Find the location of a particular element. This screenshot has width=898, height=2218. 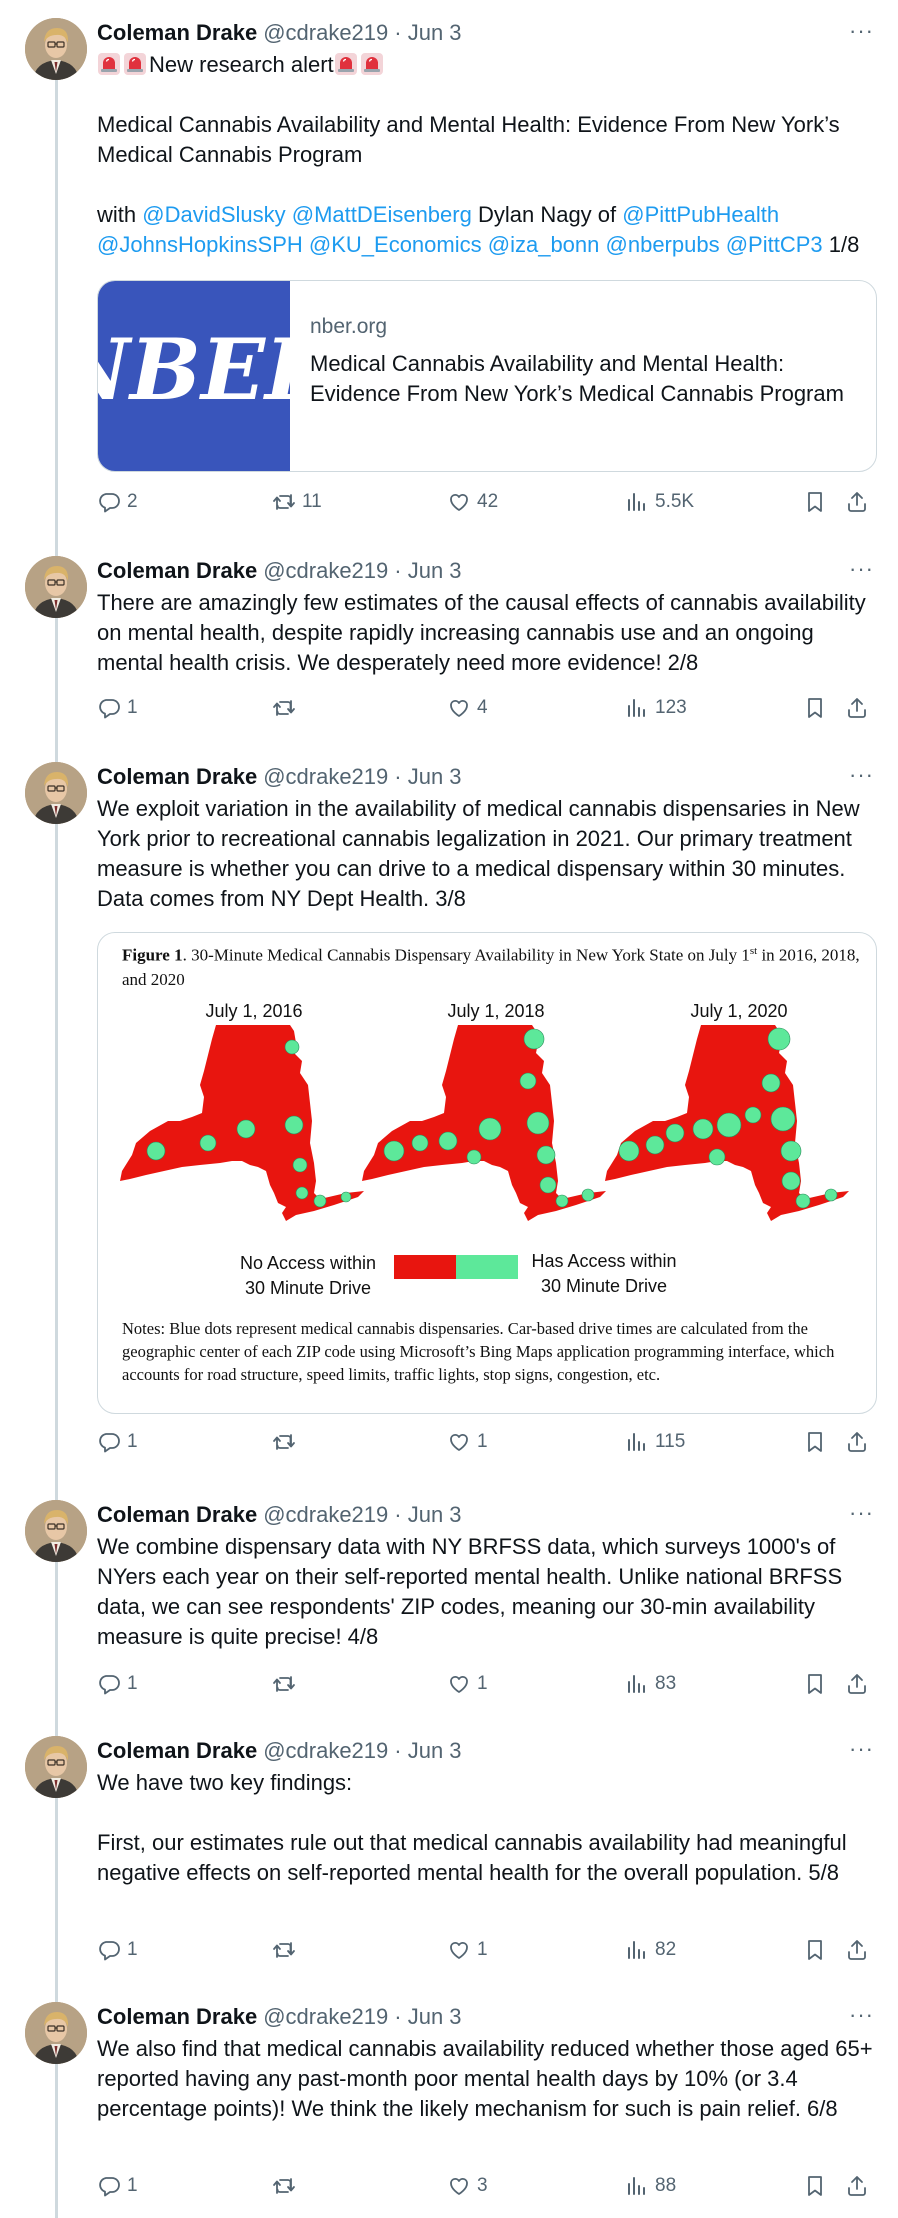

mention-link: @JohnsHopkinsSPH is located at coordinates (200, 244).